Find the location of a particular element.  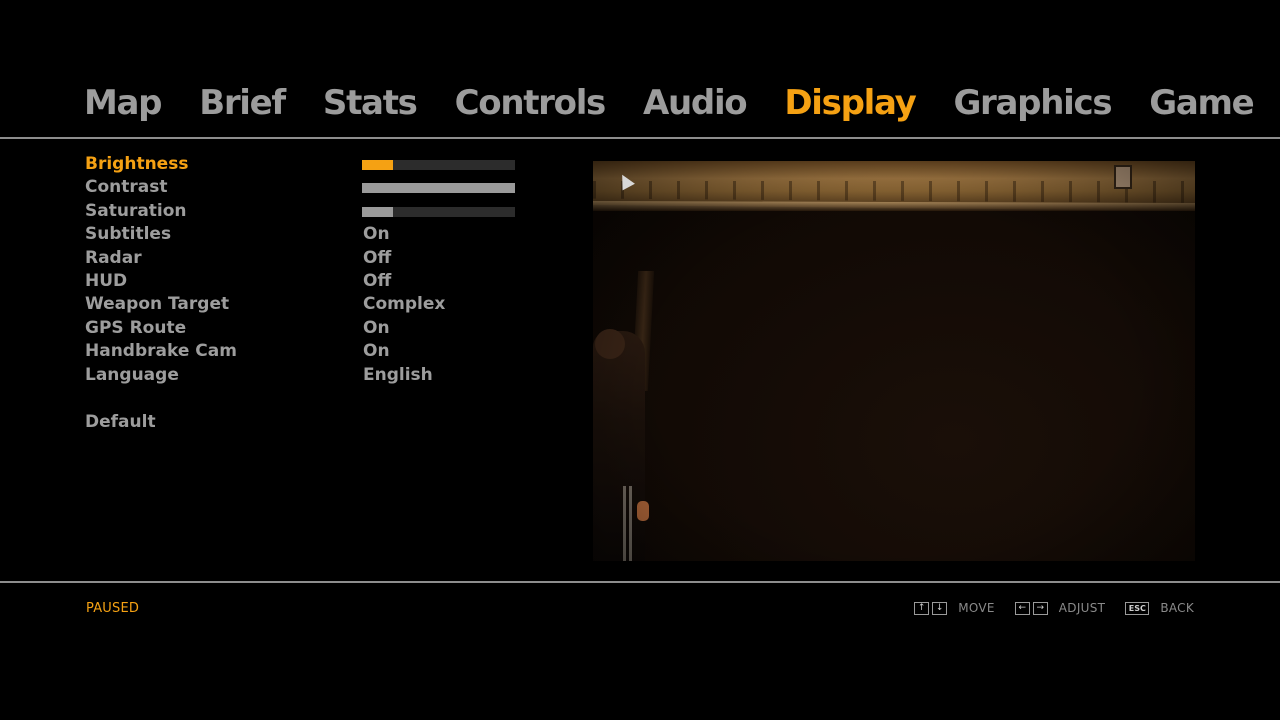

setting-hud: HUD Off is located at coordinates (305, 281).